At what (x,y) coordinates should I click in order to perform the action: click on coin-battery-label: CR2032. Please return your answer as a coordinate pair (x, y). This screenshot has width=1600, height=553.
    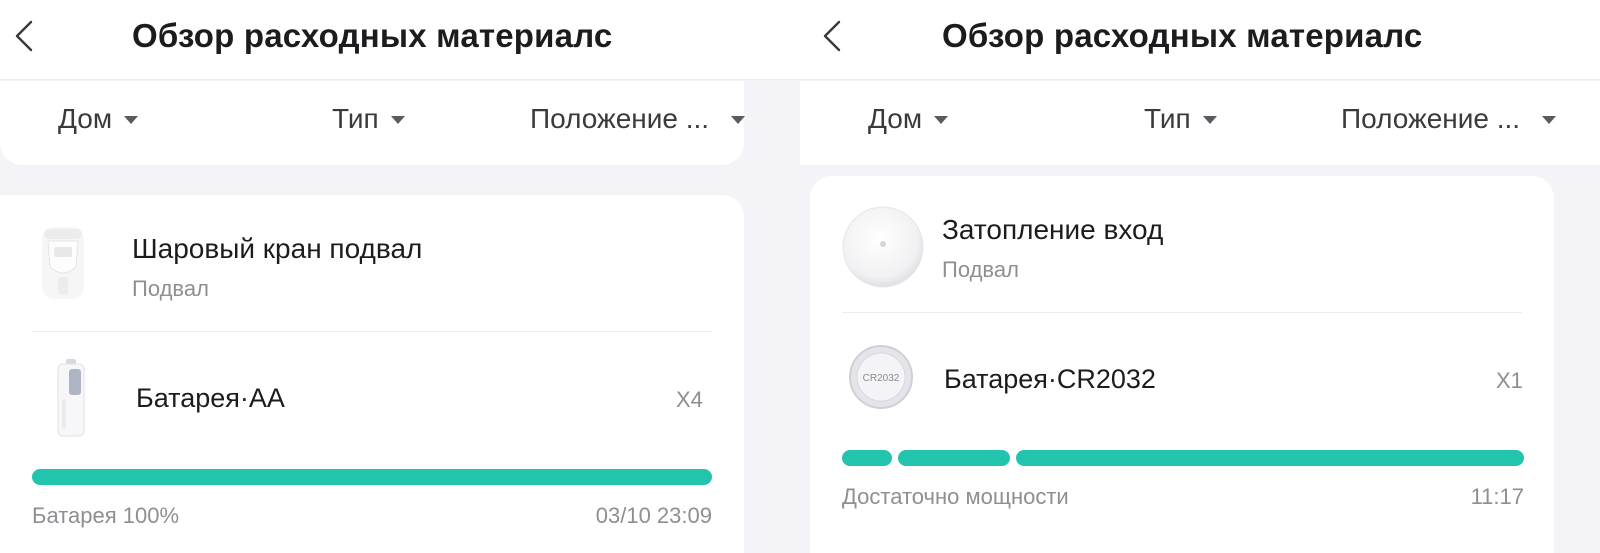
    Looking at the image, I should click on (881, 378).